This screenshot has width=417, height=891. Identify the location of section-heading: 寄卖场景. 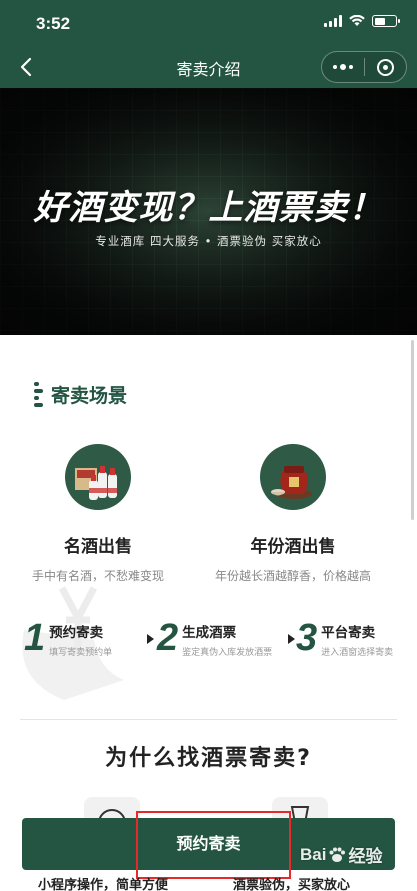
(80, 394).